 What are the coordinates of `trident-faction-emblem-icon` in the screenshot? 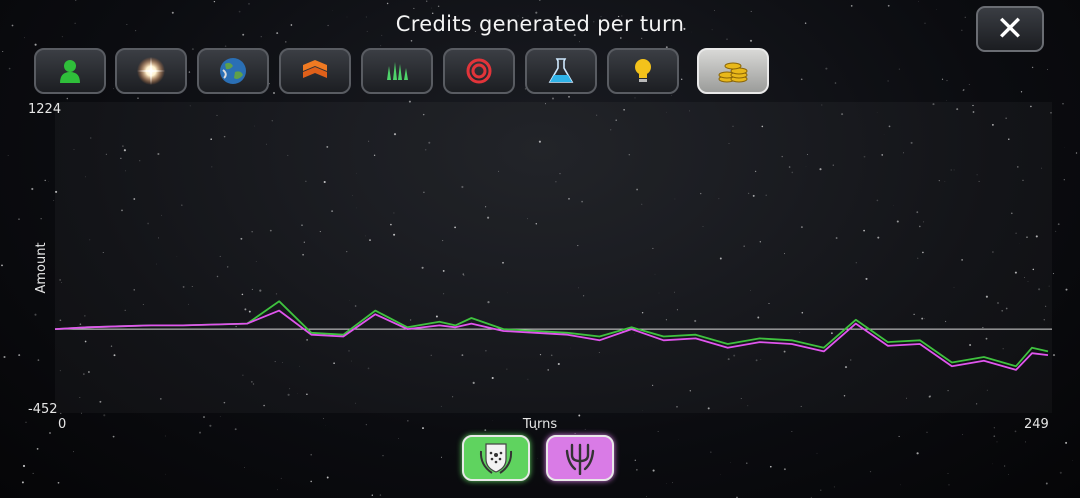 It's located at (580, 459).